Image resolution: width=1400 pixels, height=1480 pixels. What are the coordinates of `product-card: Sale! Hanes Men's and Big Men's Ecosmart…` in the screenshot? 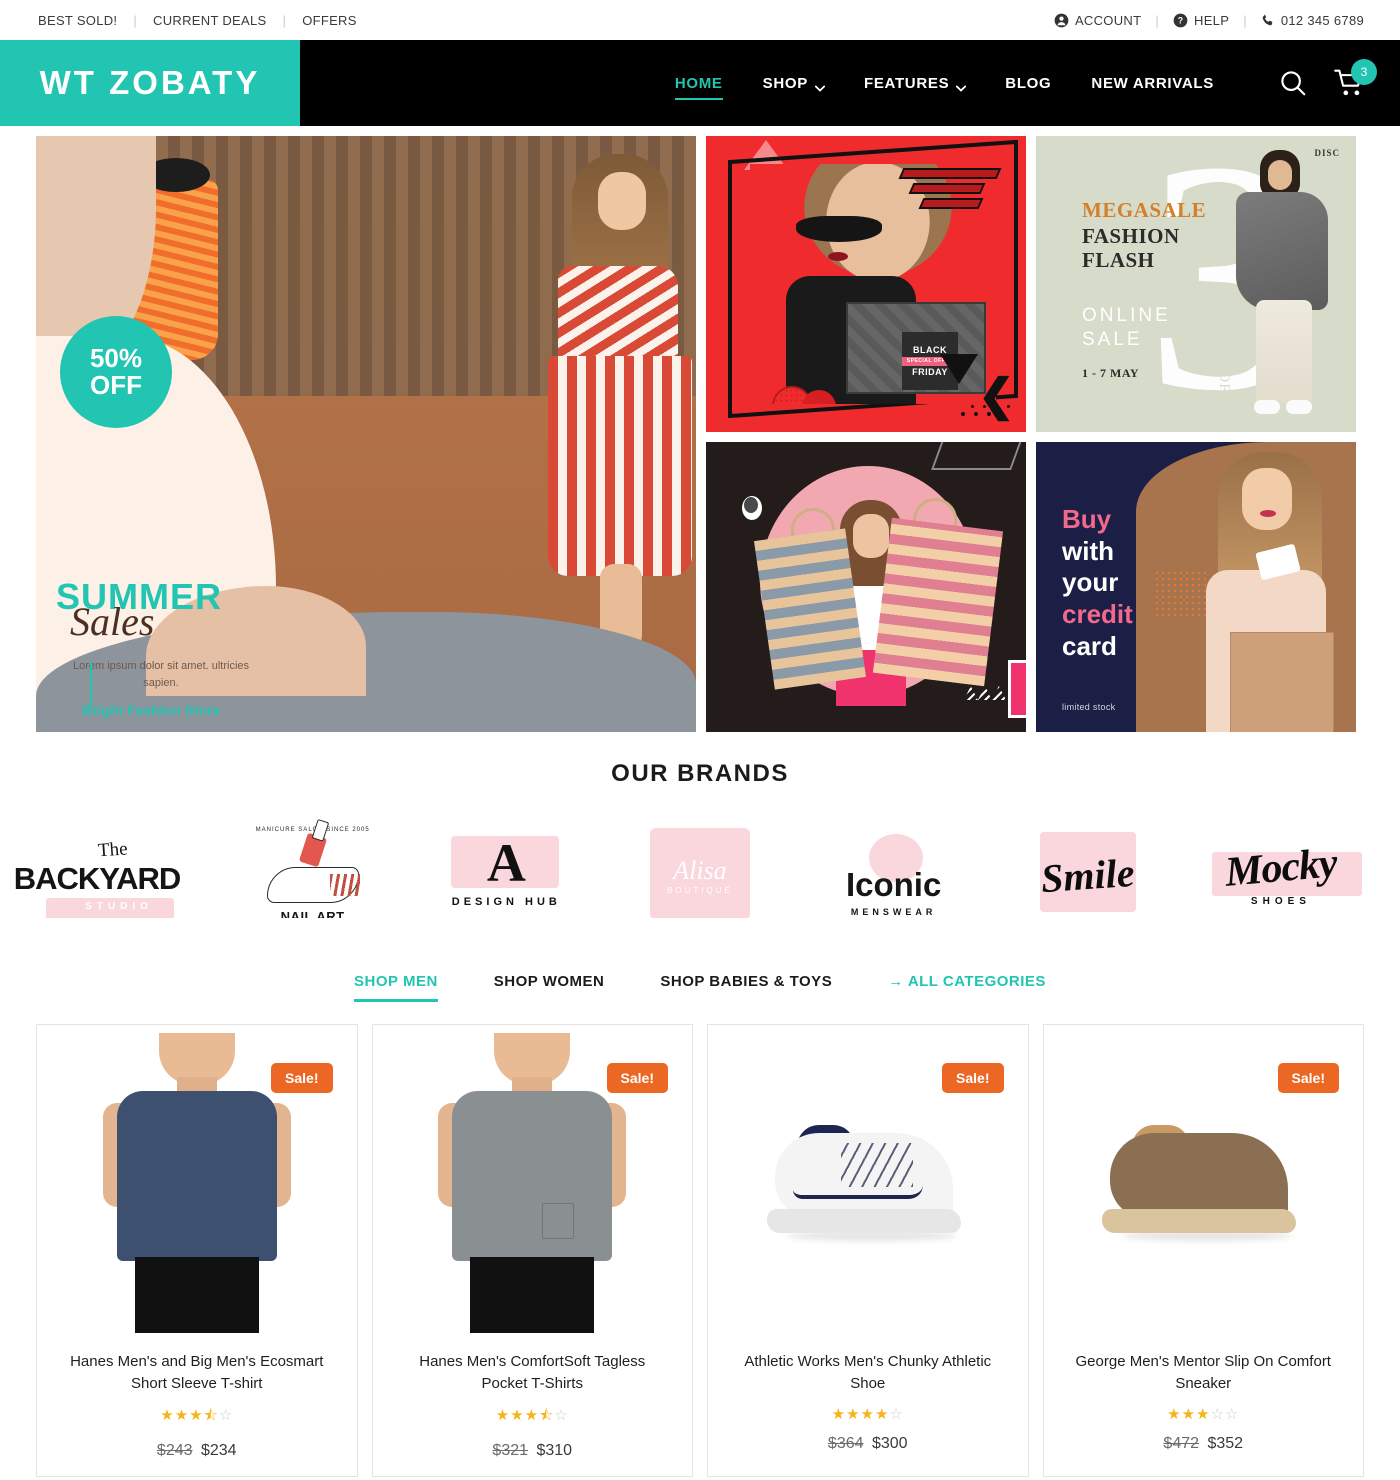 It's located at (197, 1250).